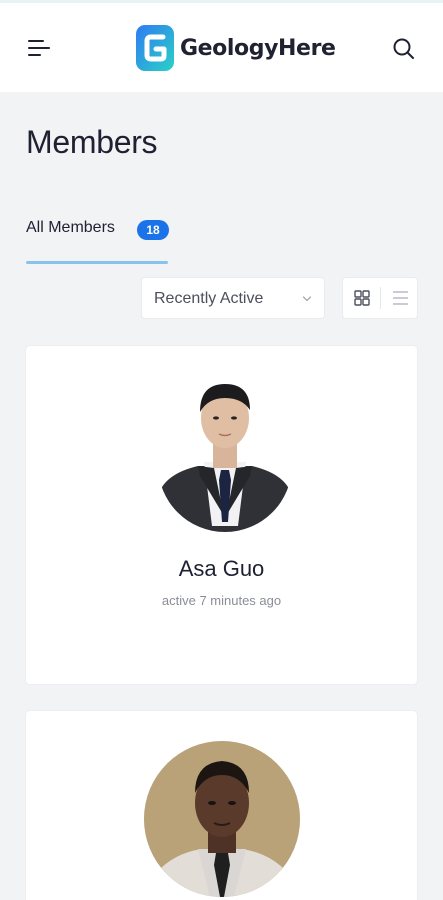  Describe the element at coordinates (70, 227) in the screenshot. I see `tab-label: All Members` at that location.